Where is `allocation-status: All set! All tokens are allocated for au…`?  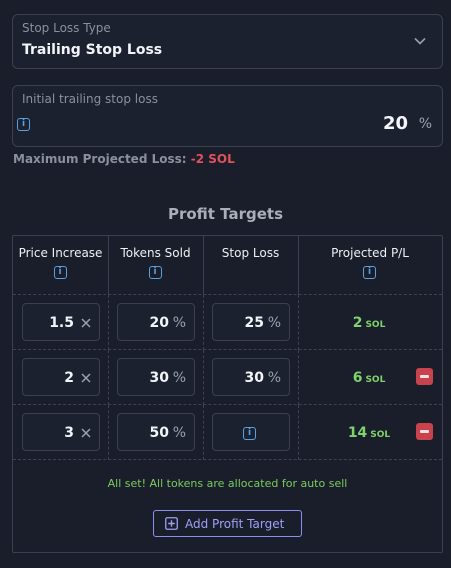
allocation-status: All set! All tokens are allocated for au… is located at coordinates (227, 483).